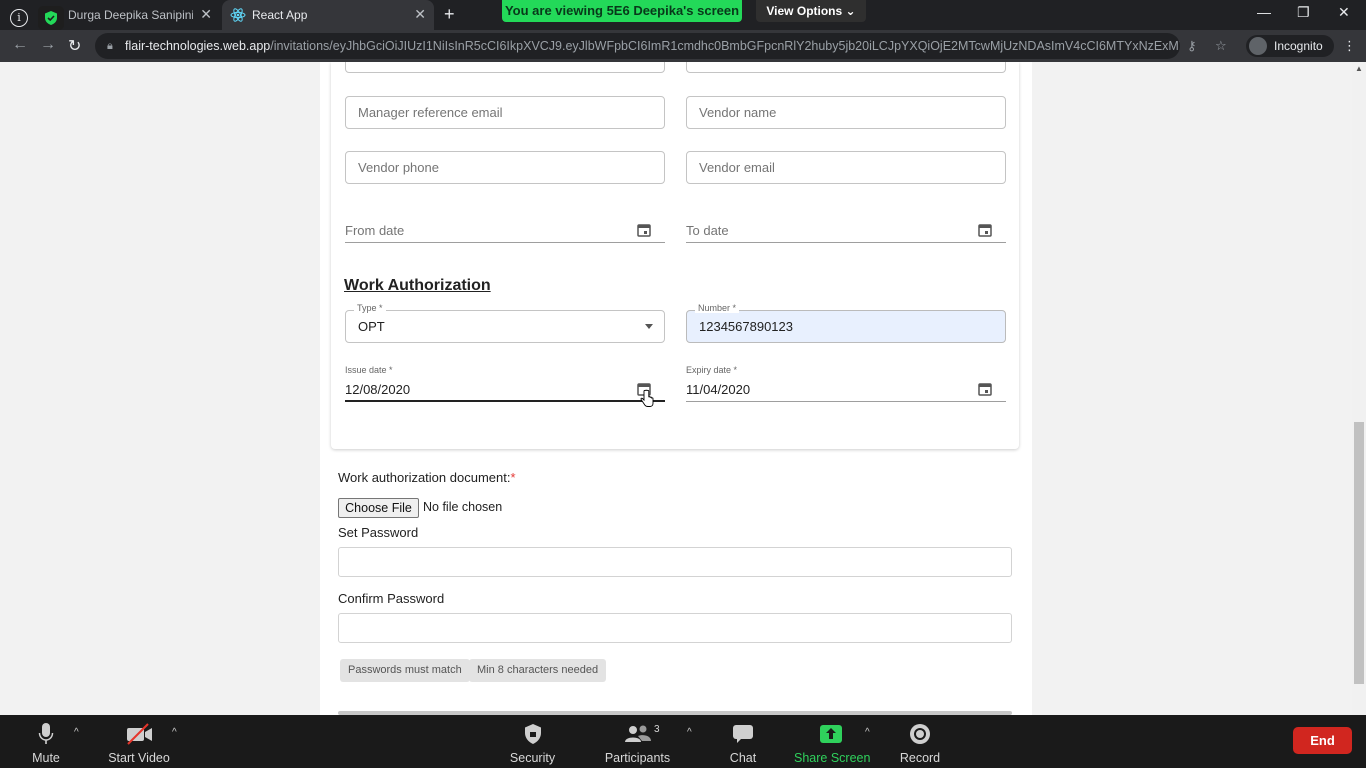 The image size is (1366, 768). I want to click on vendor-email-input: Vendor email, so click(846, 167).